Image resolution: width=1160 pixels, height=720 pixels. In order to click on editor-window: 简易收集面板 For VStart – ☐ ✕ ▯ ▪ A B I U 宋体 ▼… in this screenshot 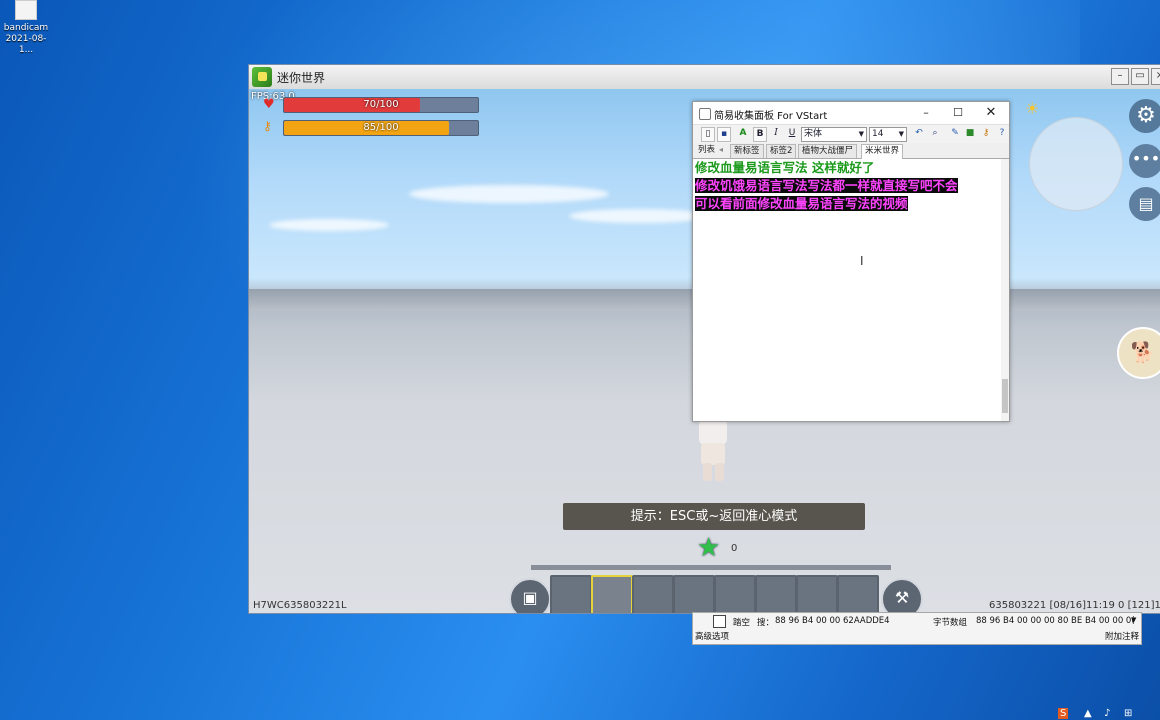, I will do `click(851, 261)`.